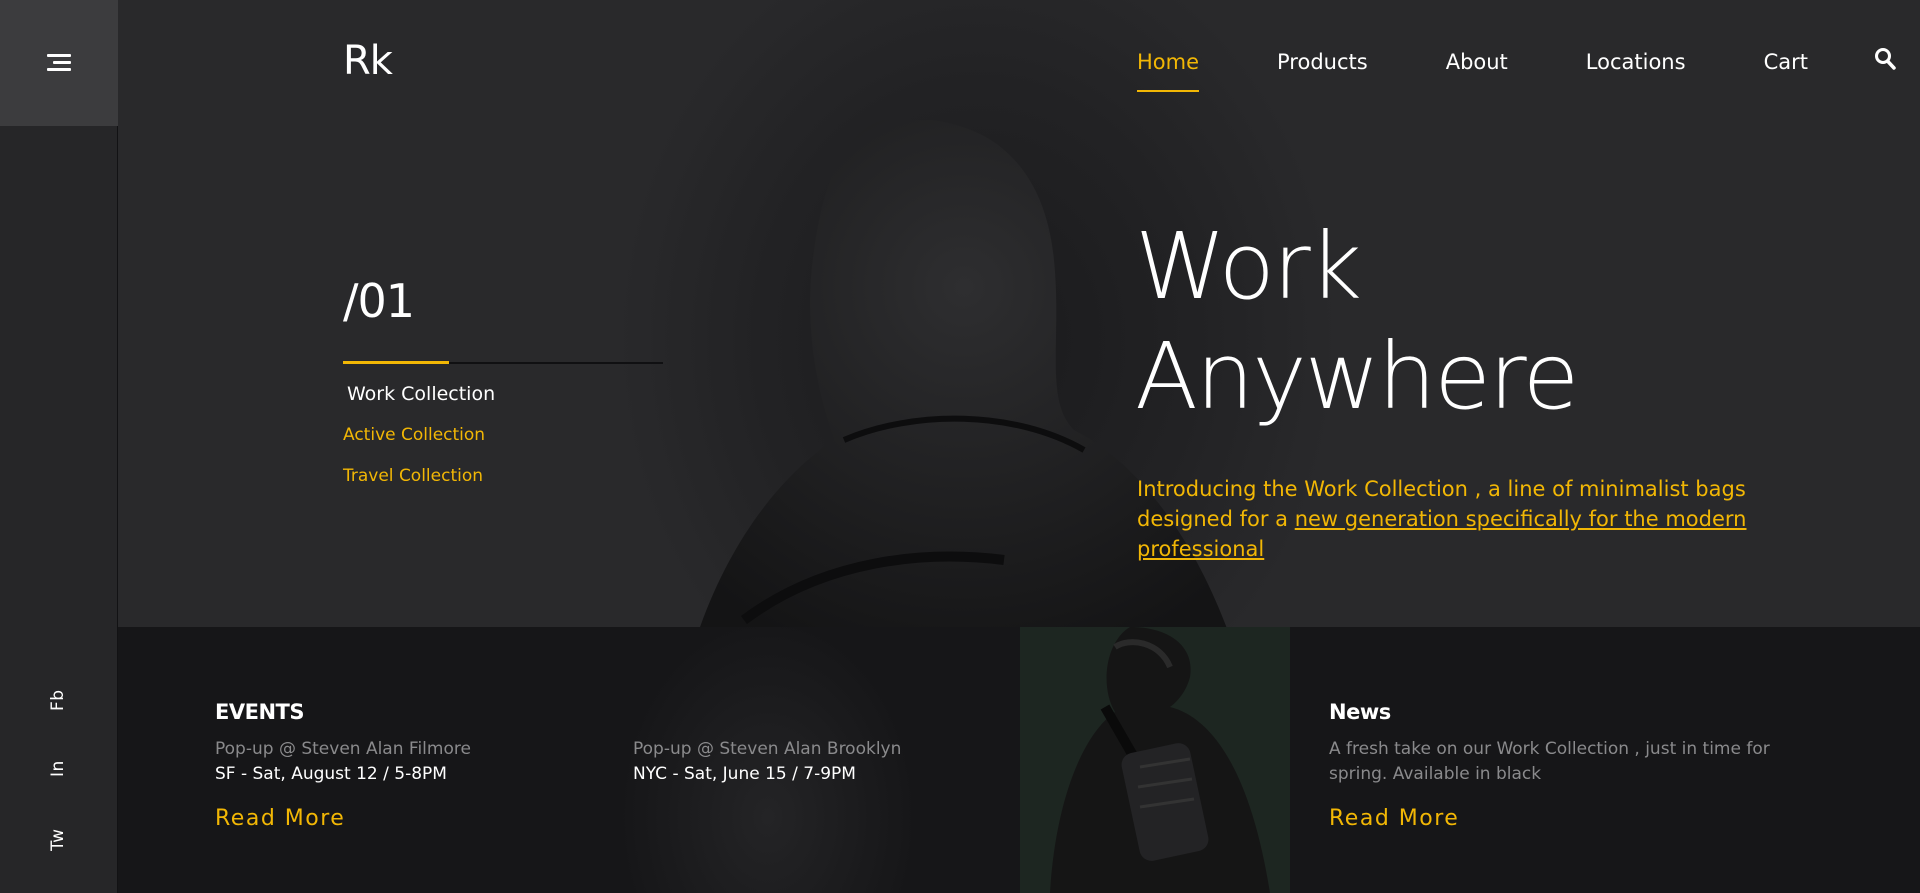 This screenshot has height=893, width=1920. What do you see at coordinates (413, 476) in the screenshot?
I see `collection-link-travel: Travel Collection` at bounding box center [413, 476].